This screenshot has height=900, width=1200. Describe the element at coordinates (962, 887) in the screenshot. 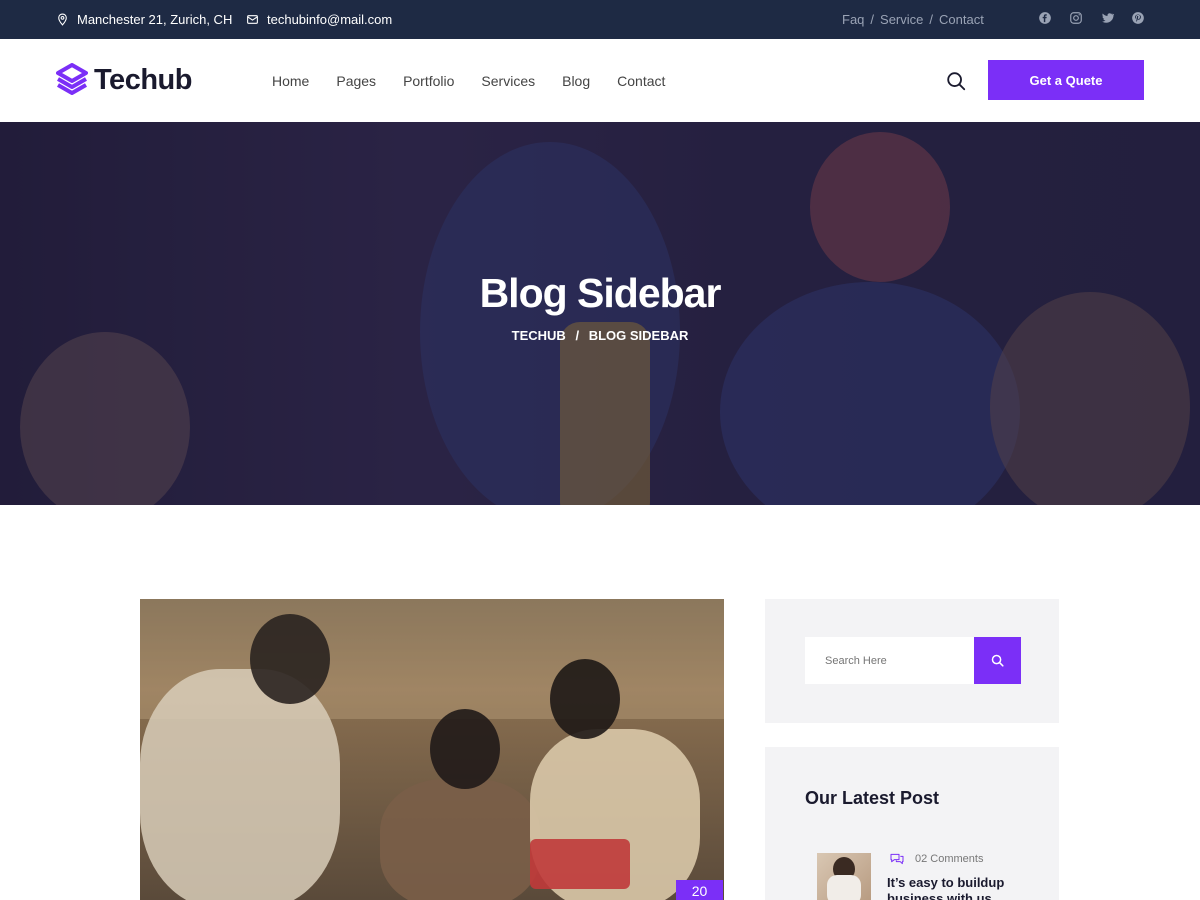

I see `latest-post-title: It’s easy to buildup business with us` at that location.